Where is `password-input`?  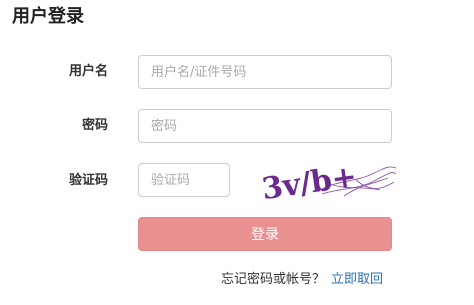 password-input is located at coordinates (265, 126).